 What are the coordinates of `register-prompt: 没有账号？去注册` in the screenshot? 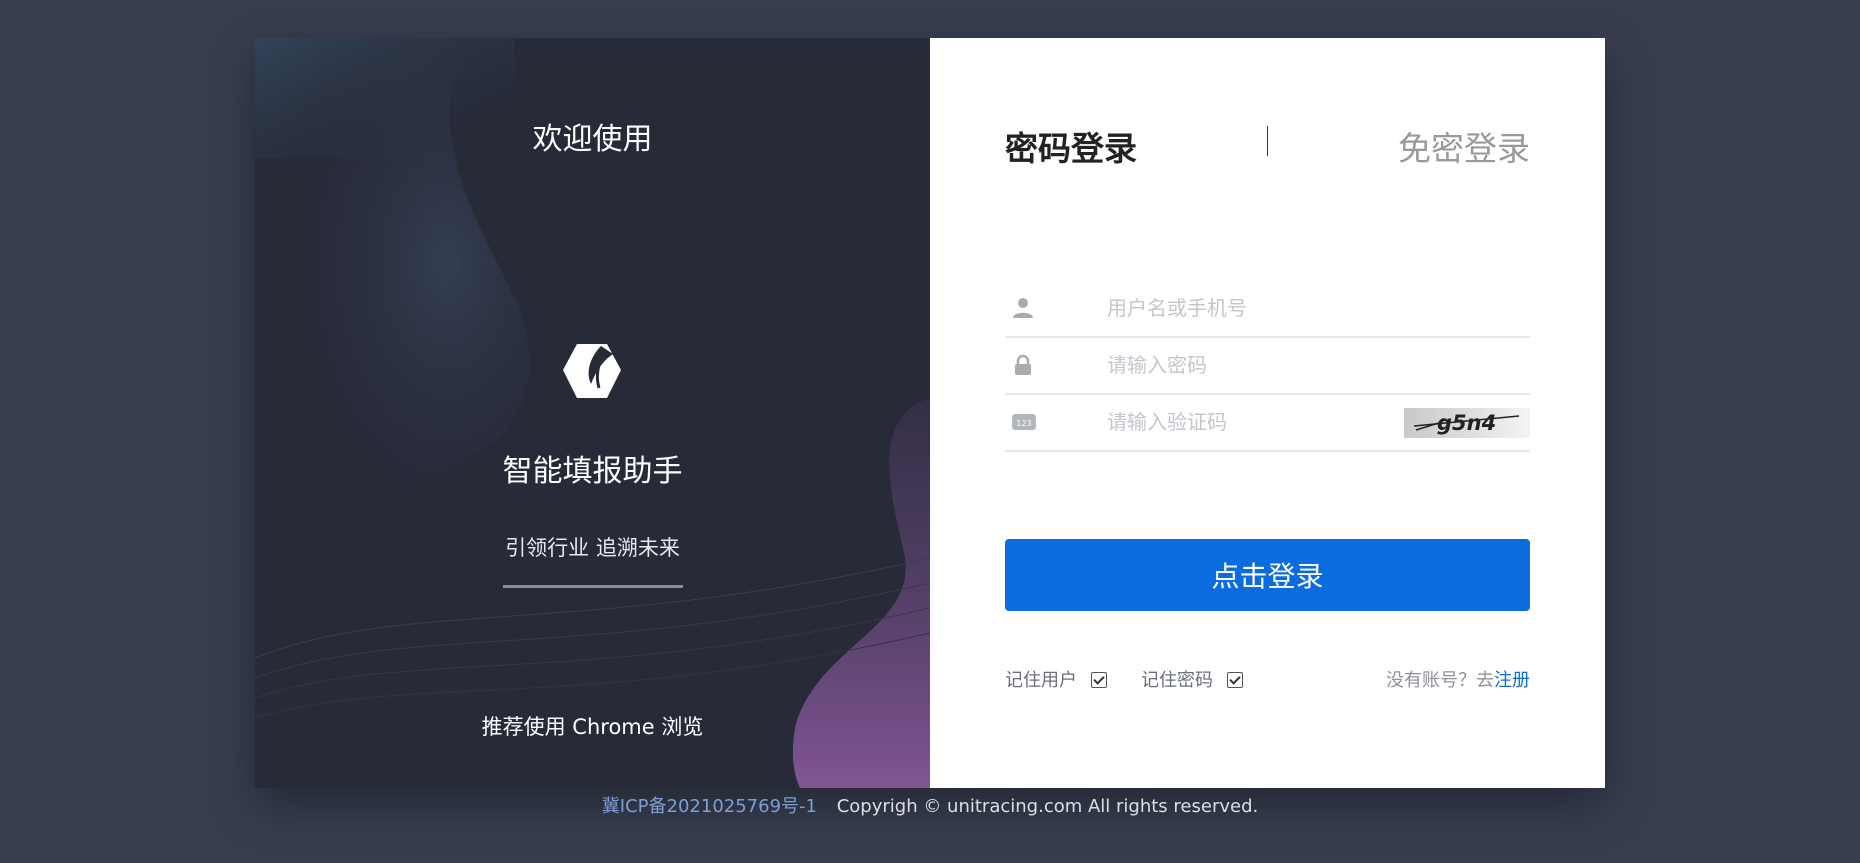 It's located at (1458, 679).